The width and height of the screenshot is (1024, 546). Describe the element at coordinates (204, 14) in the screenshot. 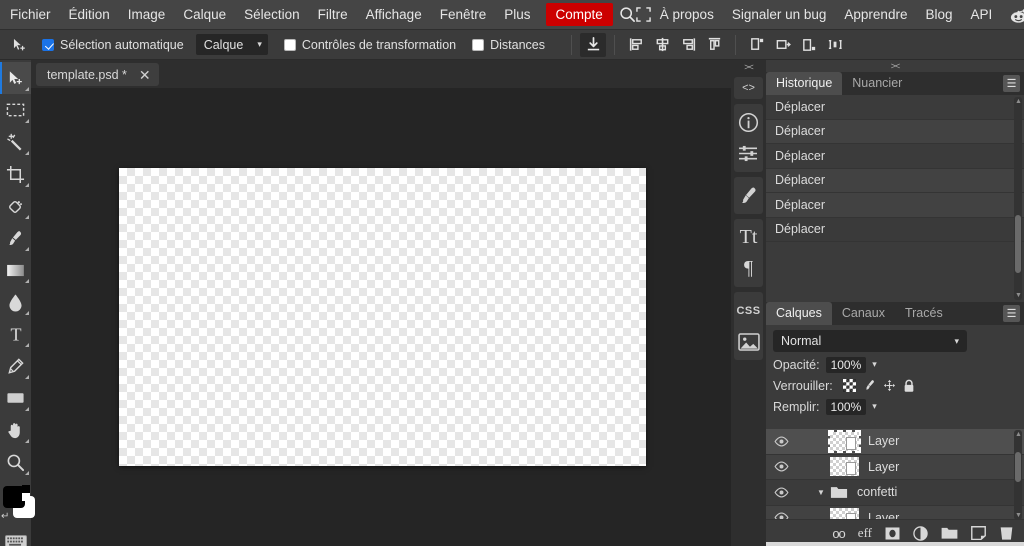

I see `menu-calque: Calque` at that location.